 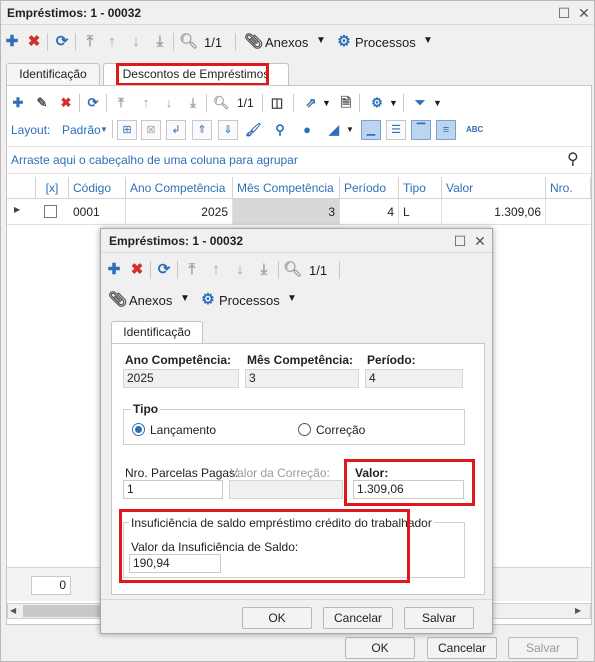 I want to click on spellcheck-icon: ABC, so click(x=474, y=129).